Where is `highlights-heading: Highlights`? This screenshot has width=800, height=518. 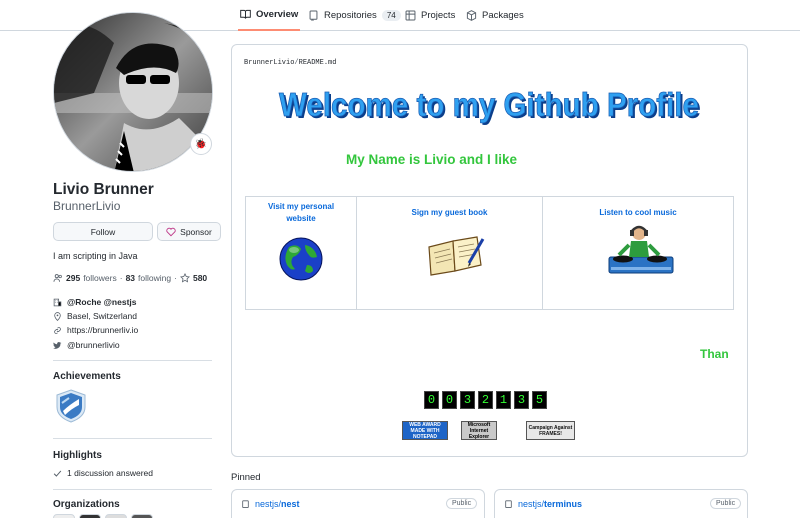
highlights-heading: Highlights is located at coordinates (77, 455).